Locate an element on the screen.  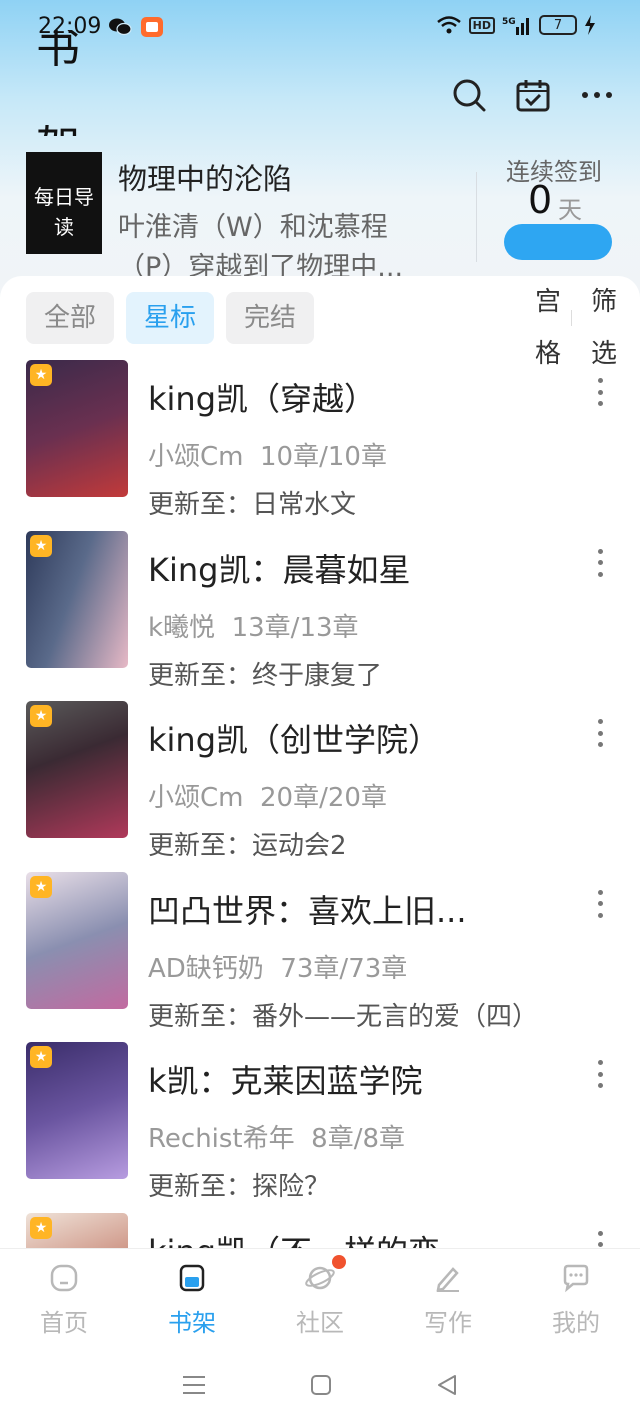
list-item: ★ King凯：晨暮如星 k曦悦 13章/13章 更新至：终于康复了 is located at coordinates (320, 616).